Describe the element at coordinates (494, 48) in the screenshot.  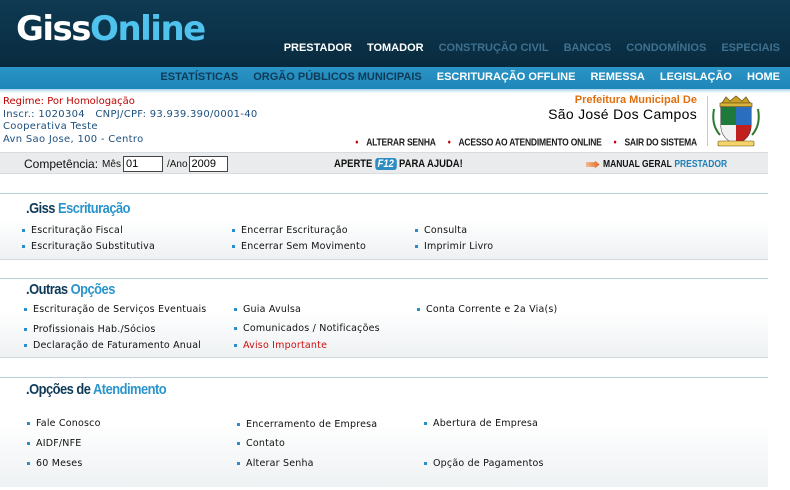
I see `nav-construcao-civil: CONSTRUÇÃO CIVIL` at that location.